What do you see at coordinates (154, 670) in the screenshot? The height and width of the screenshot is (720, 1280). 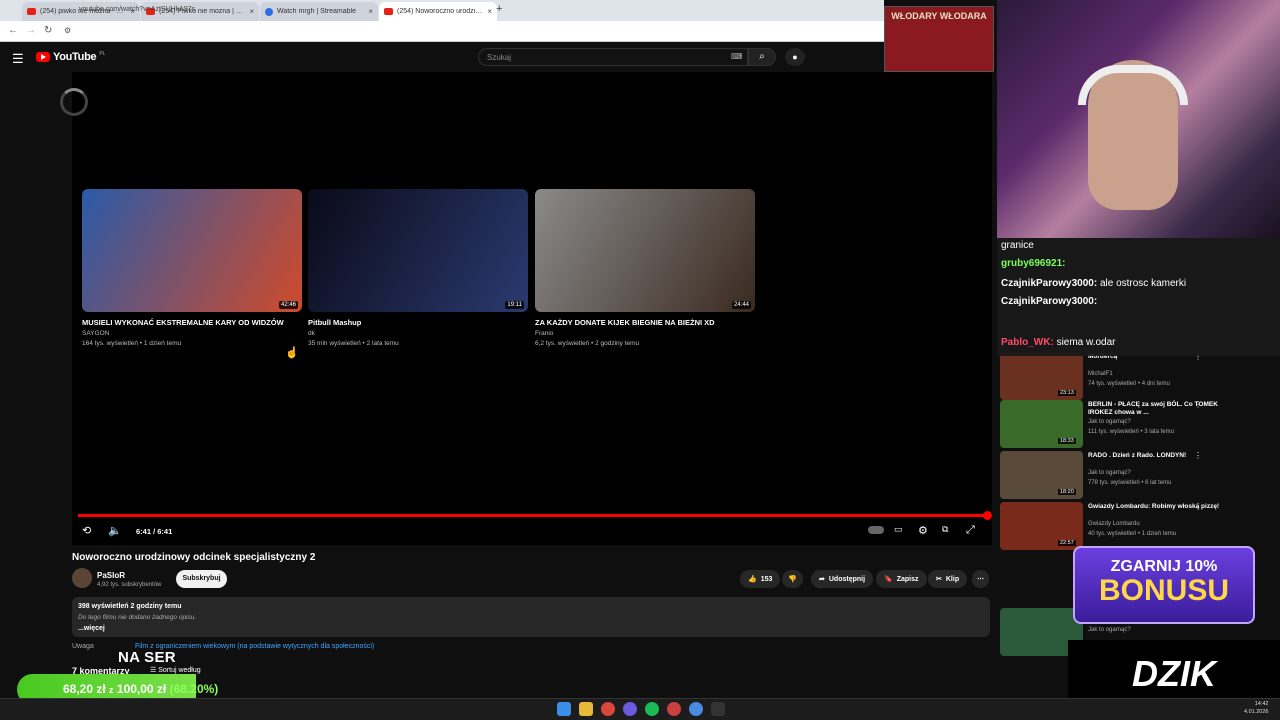 I see `sort-icon: ☰` at bounding box center [154, 670].